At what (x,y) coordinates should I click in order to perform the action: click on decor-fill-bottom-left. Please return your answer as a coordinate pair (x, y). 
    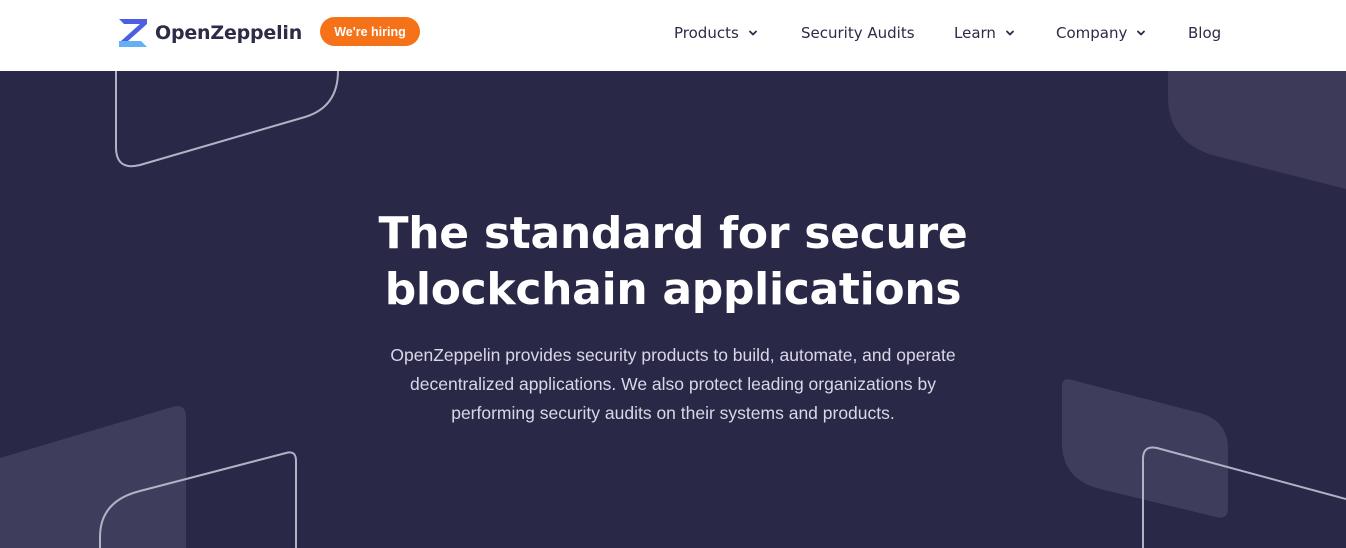
    Looking at the image, I should click on (93, 477).